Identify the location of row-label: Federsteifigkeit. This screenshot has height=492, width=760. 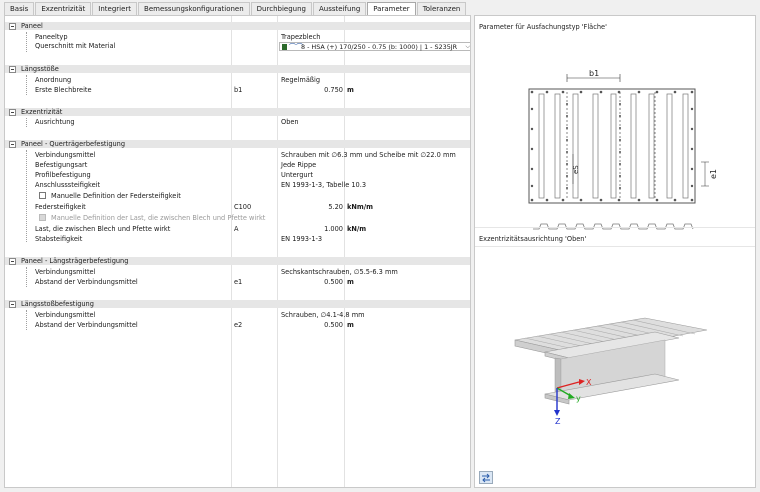
(60, 207).